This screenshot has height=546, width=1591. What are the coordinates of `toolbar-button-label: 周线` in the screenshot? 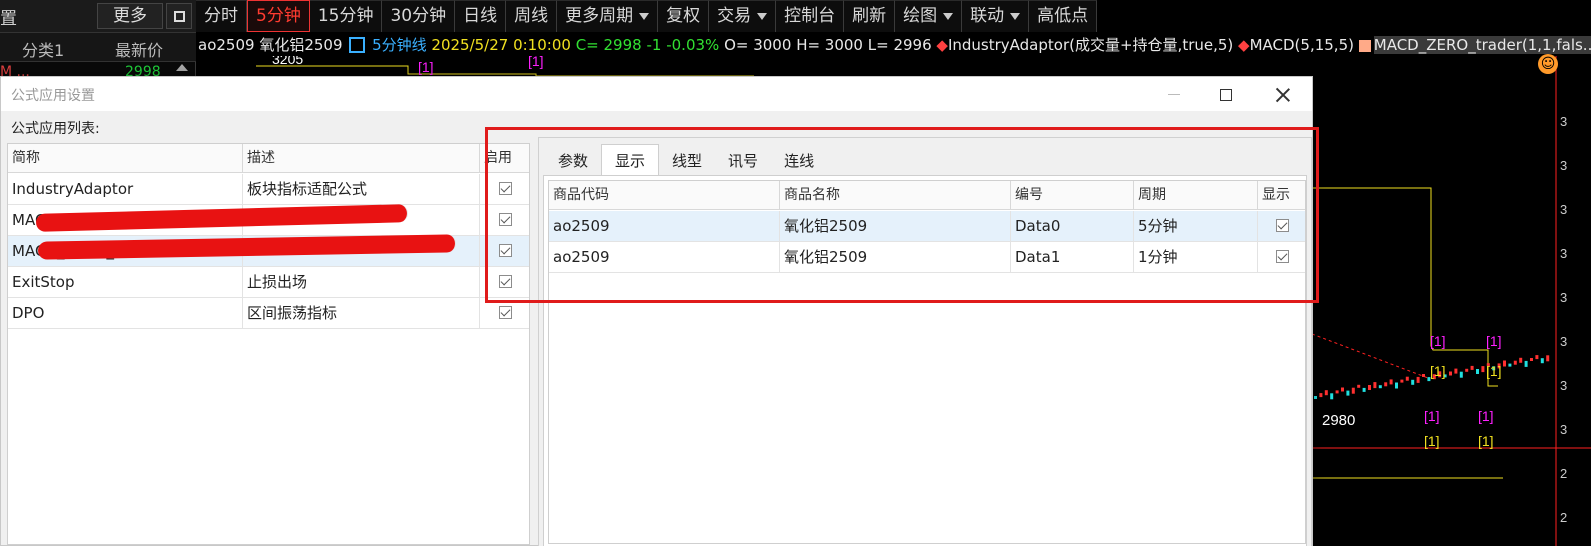 It's located at (531, 16).